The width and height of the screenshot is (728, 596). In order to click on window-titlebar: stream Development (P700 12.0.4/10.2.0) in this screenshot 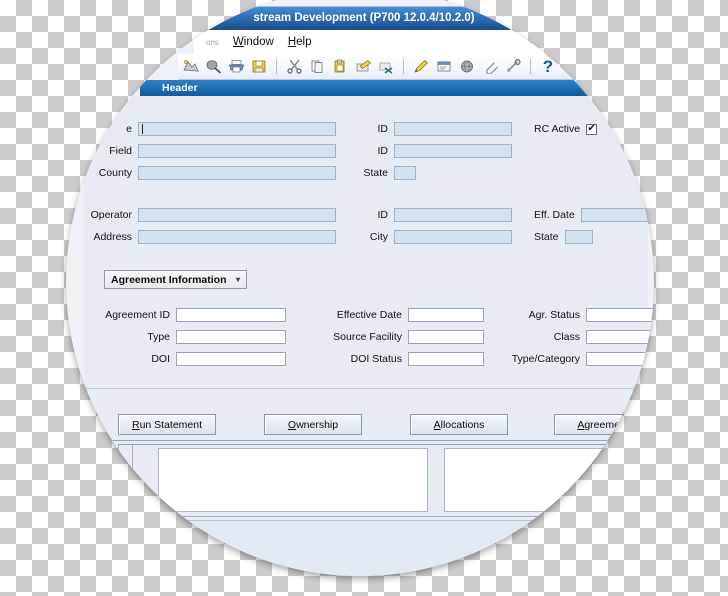, I will do `click(364, 18)`.